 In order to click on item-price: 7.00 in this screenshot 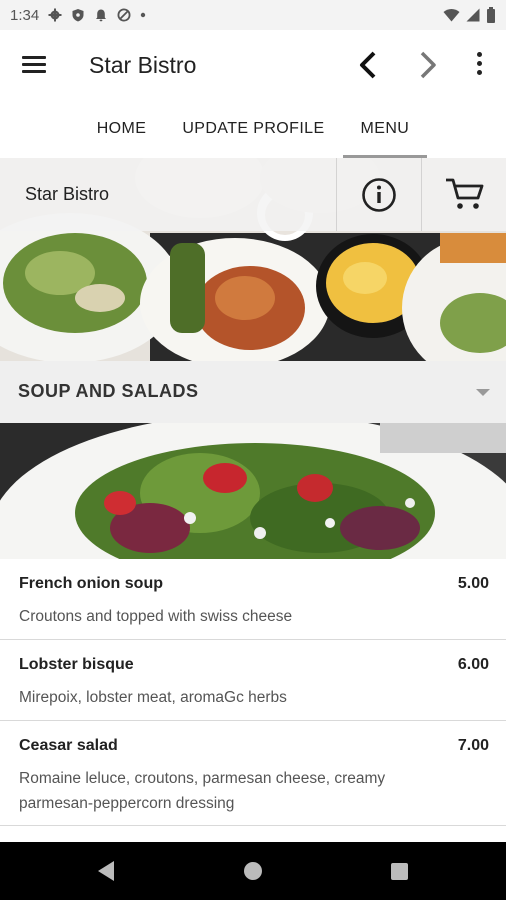, I will do `click(473, 745)`.